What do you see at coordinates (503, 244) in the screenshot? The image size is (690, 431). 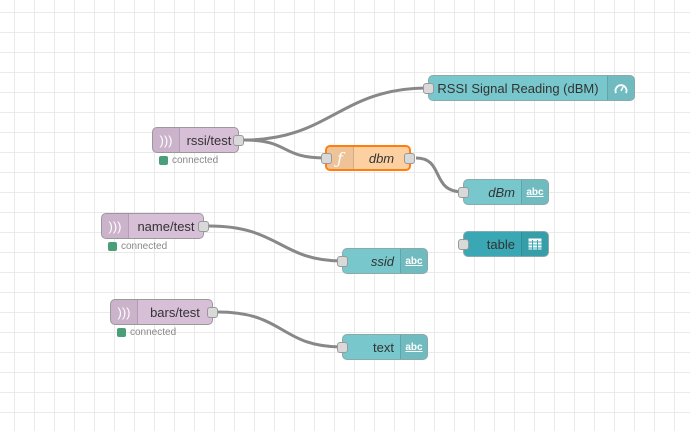 I see `table-node: table` at bounding box center [503, 244].